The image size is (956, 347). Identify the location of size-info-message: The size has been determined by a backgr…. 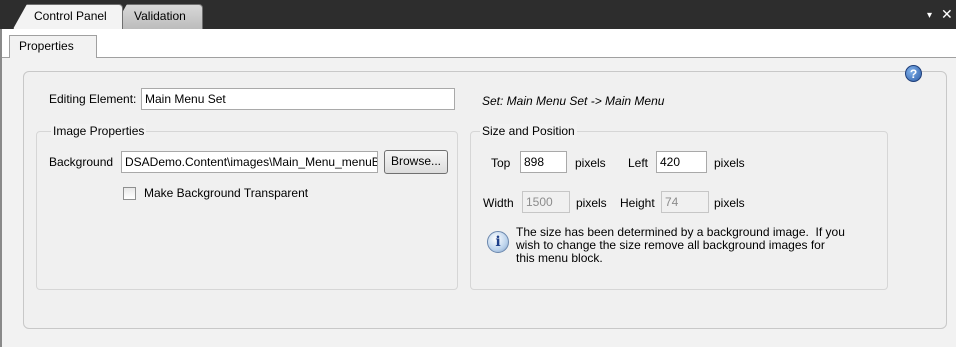
(680, 245).